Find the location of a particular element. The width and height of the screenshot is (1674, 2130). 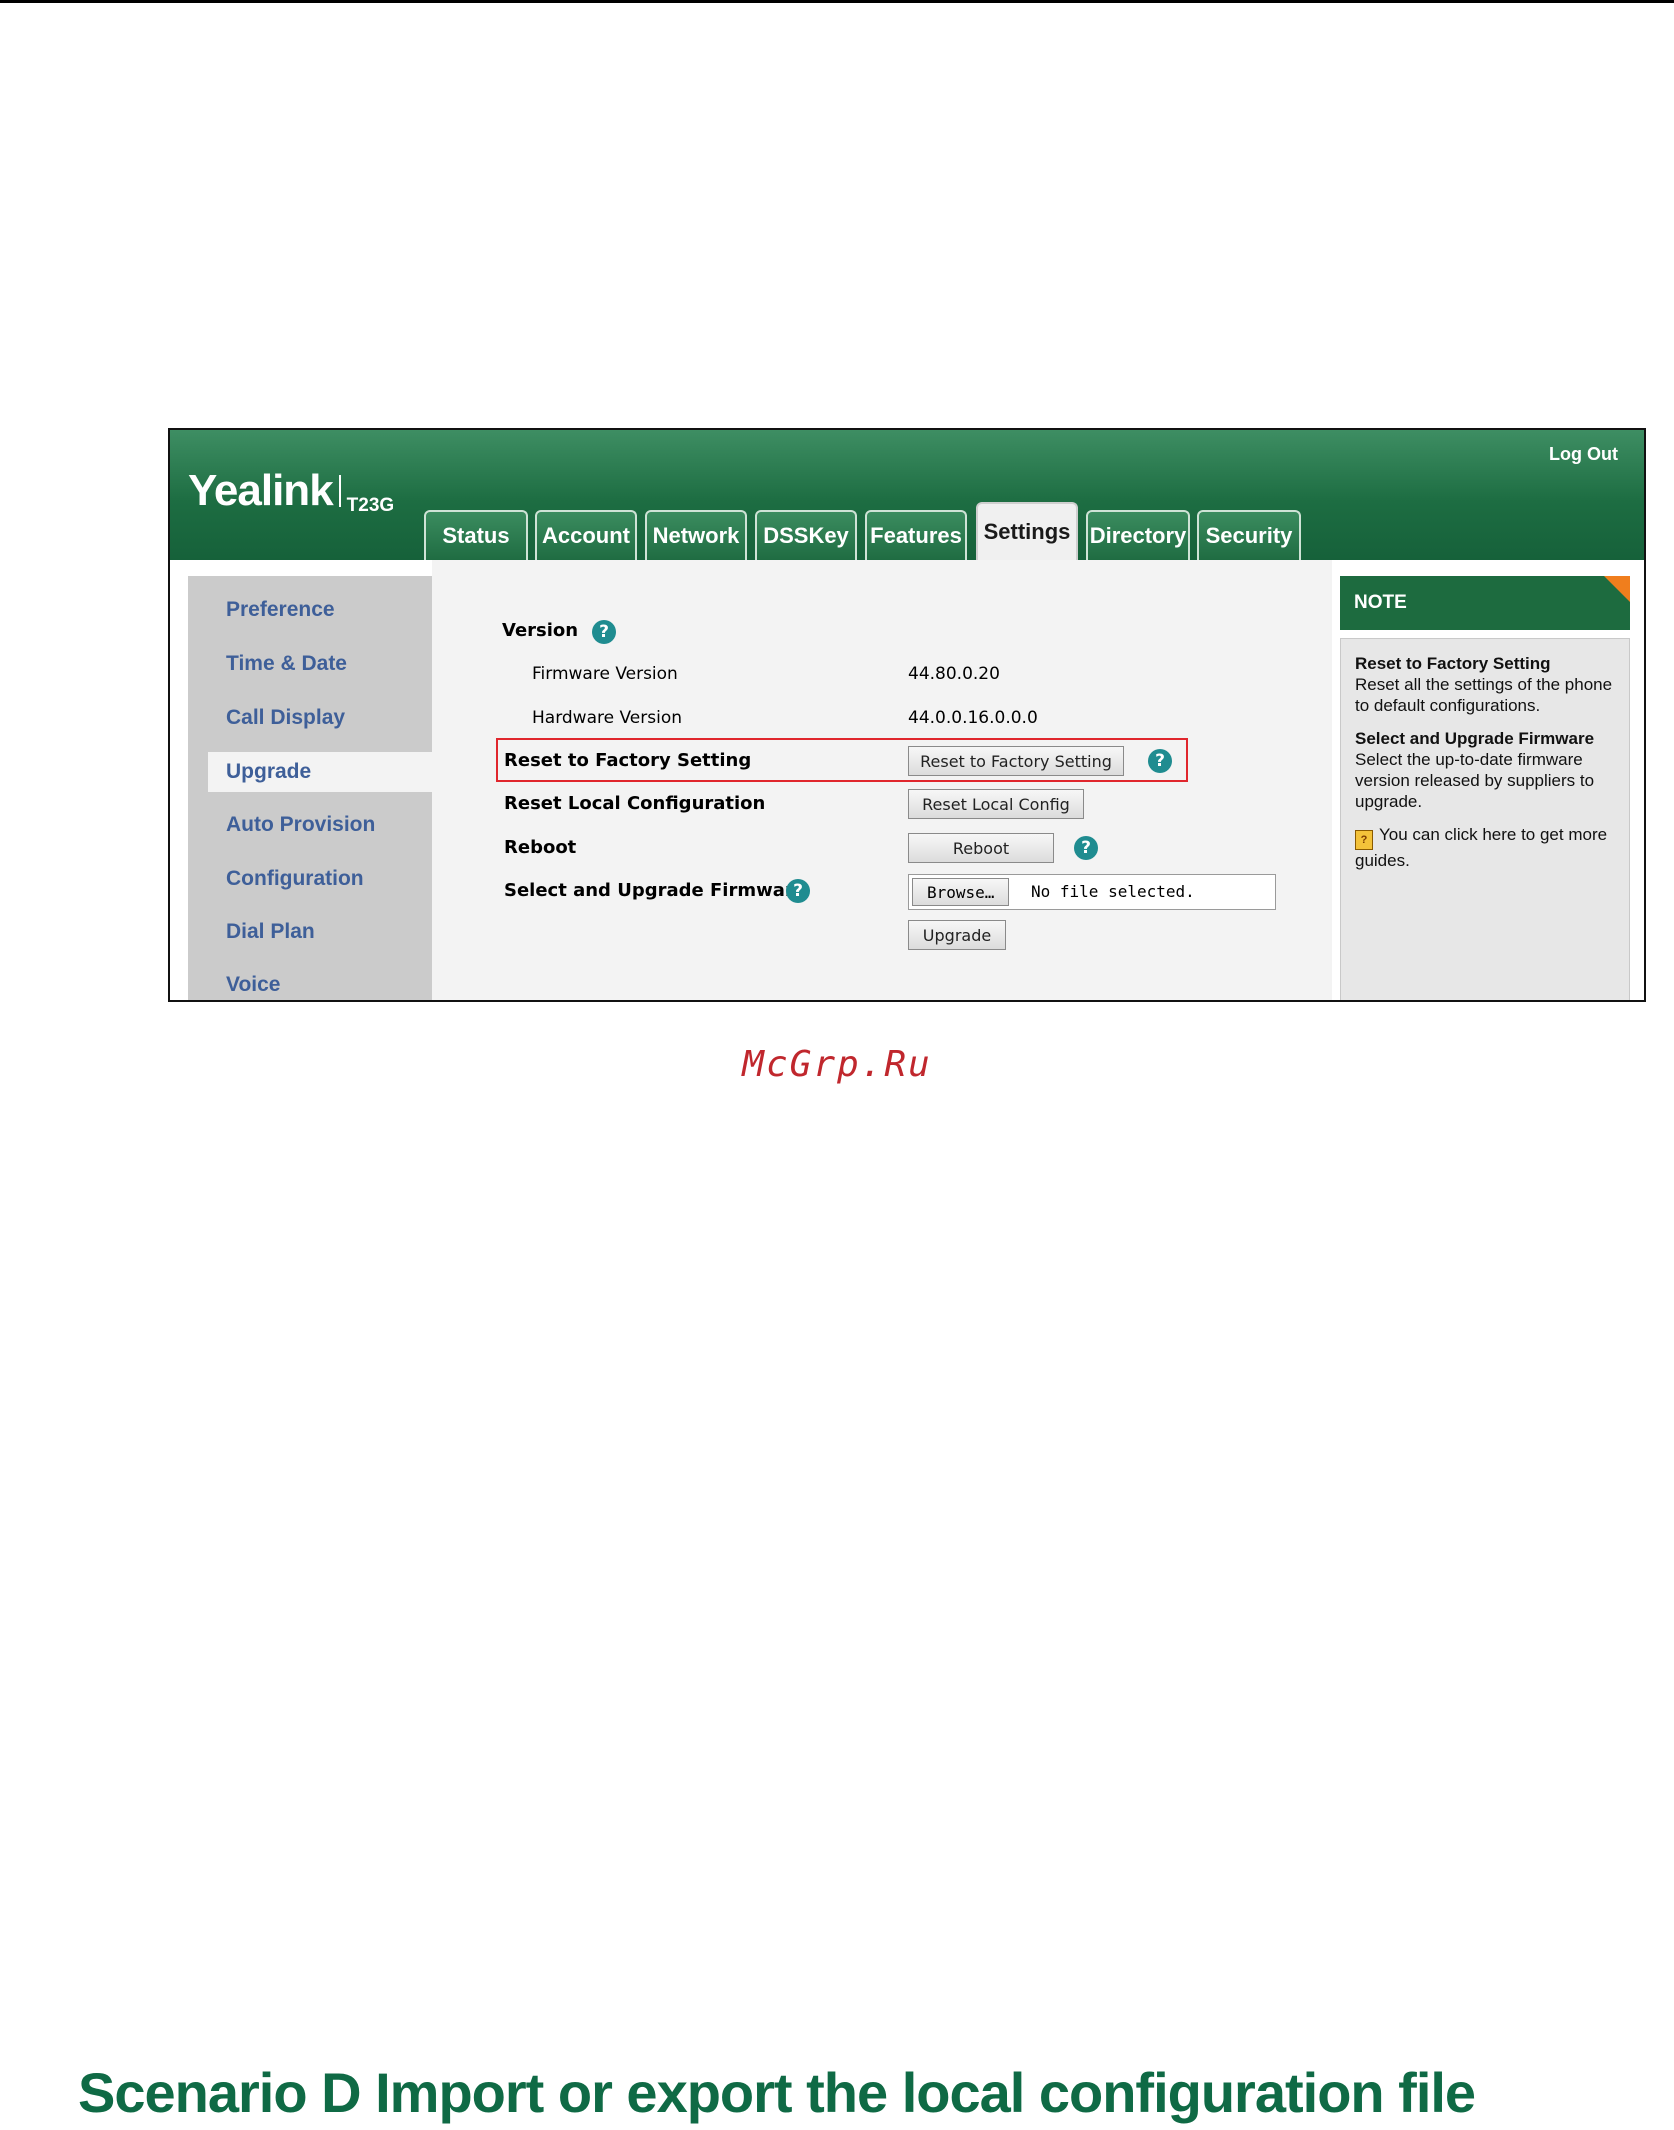

upgrade-button: Upgrade is located at coordinates (957, 935).